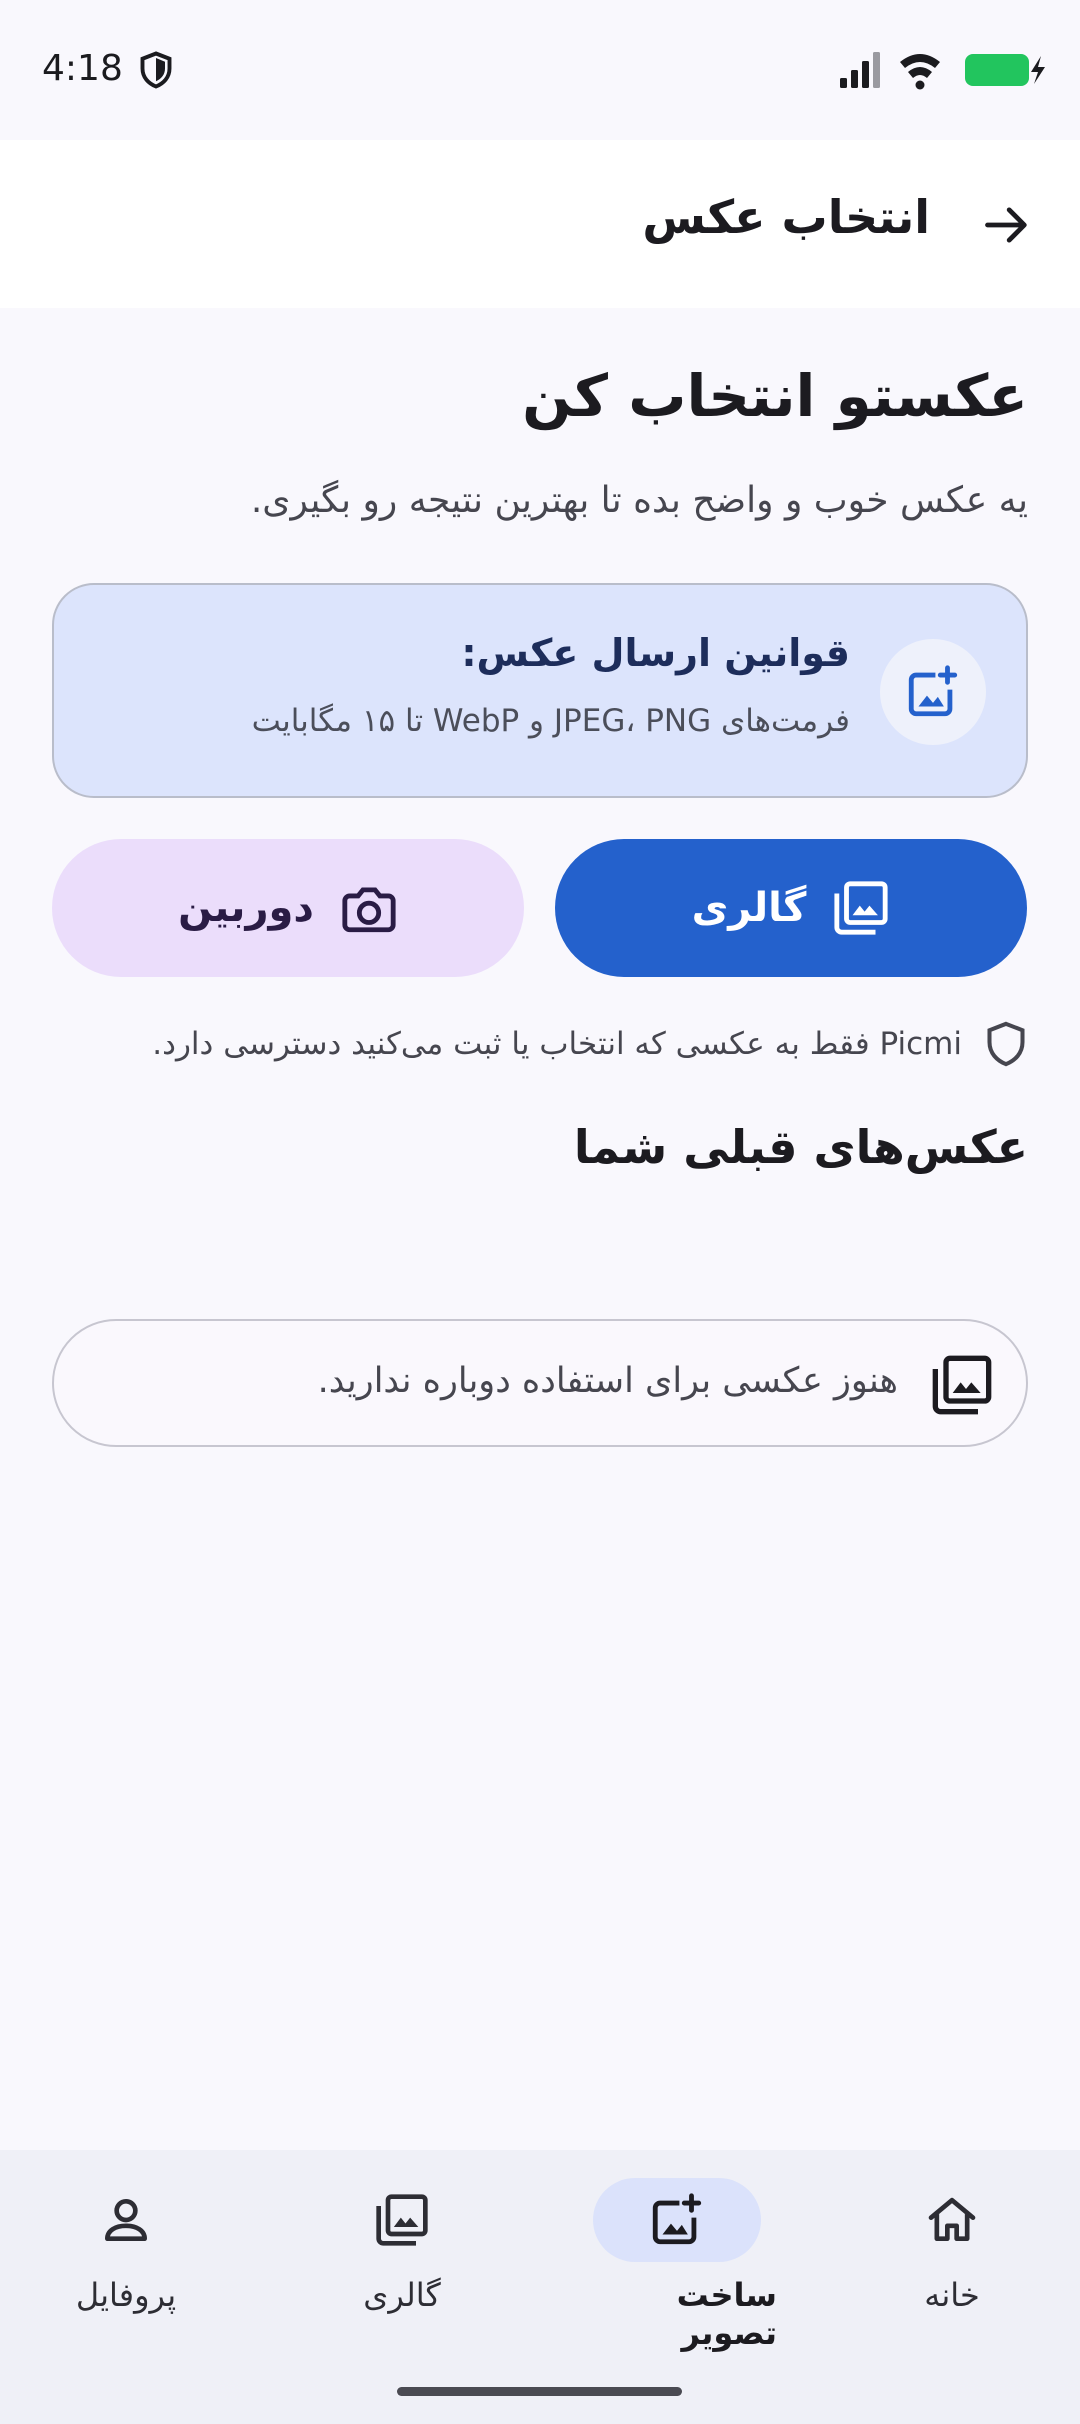  Describe the element at coordinates (540, 224) in the screenshot. I see `top-app-bar: انتخاب عکس` at that location.